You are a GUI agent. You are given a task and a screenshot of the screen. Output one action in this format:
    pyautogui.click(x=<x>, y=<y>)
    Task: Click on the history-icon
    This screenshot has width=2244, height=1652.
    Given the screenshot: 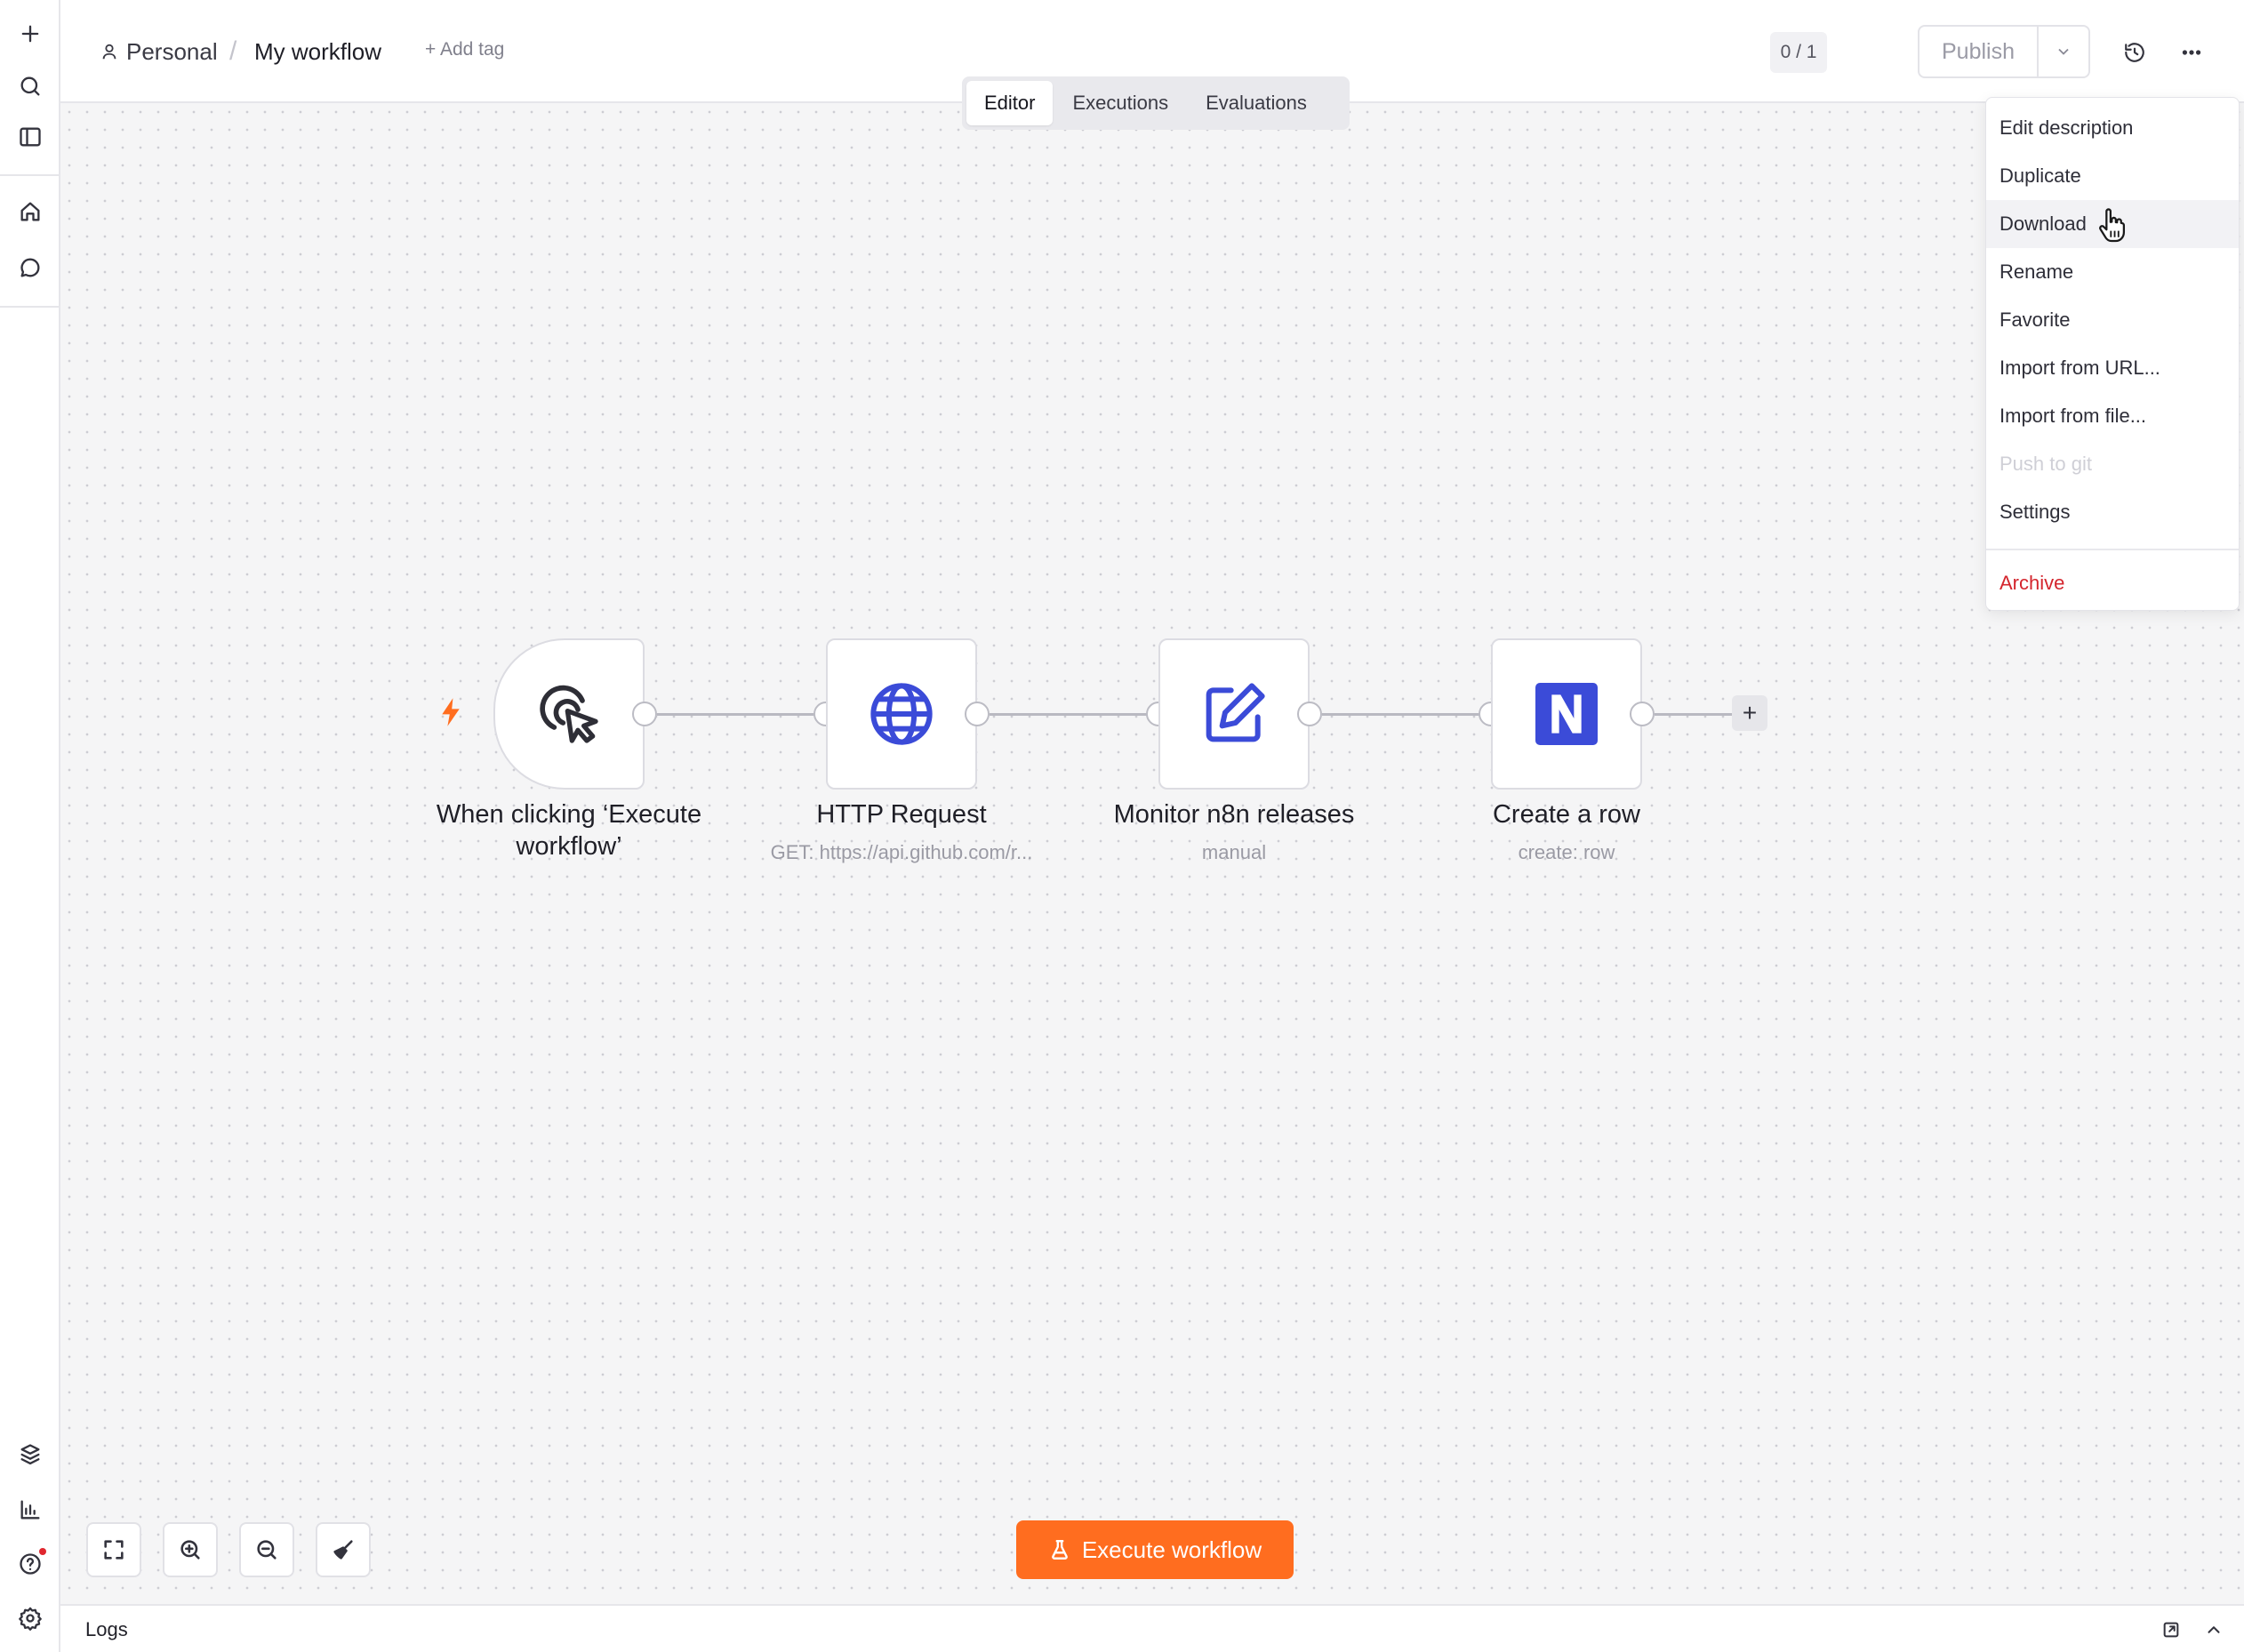 What is the action you would take?
    pyautogui.click(x=2135, y=53)
    